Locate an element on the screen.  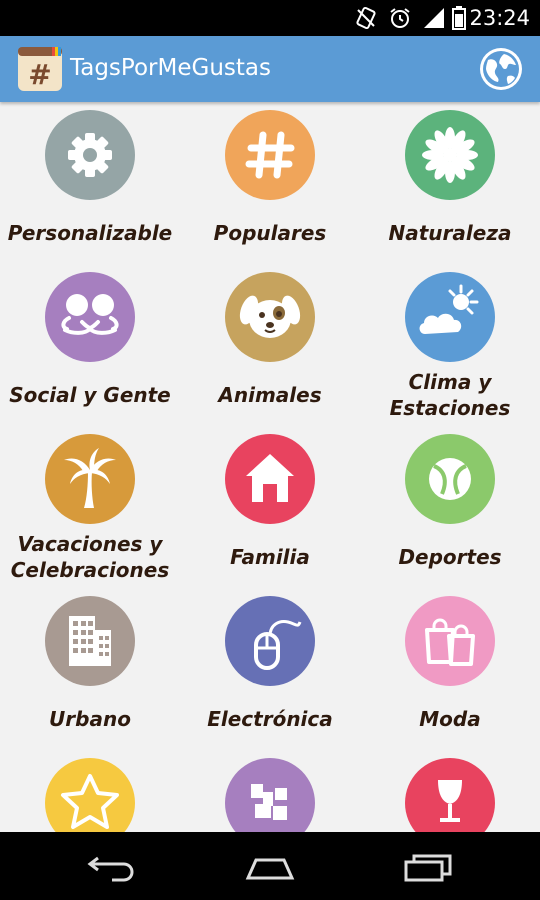
wine-glass-icon is located at coordinates (450, 801).